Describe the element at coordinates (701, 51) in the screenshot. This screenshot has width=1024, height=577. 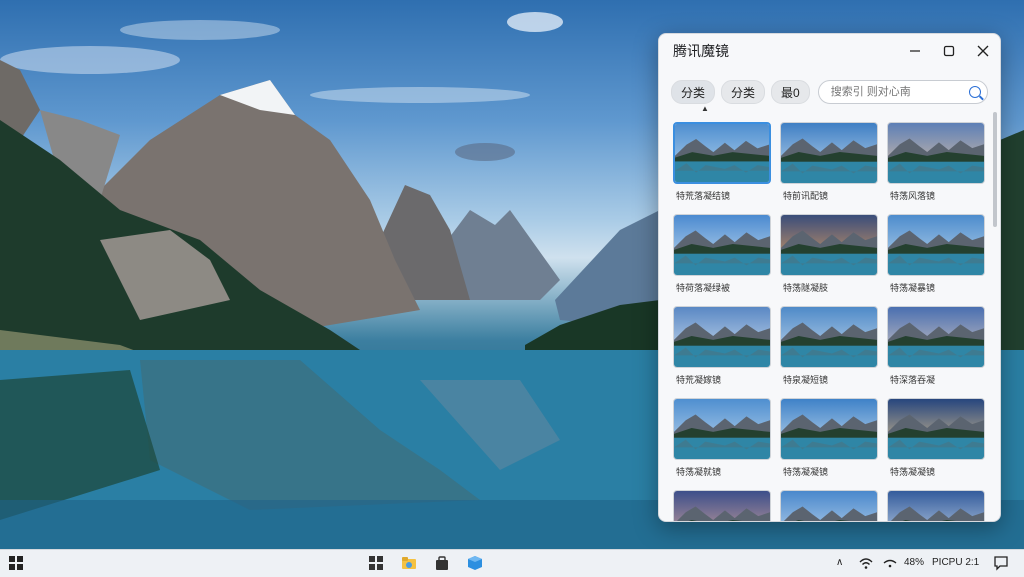
I see `window-title: 腾讯魔镜` at that location.